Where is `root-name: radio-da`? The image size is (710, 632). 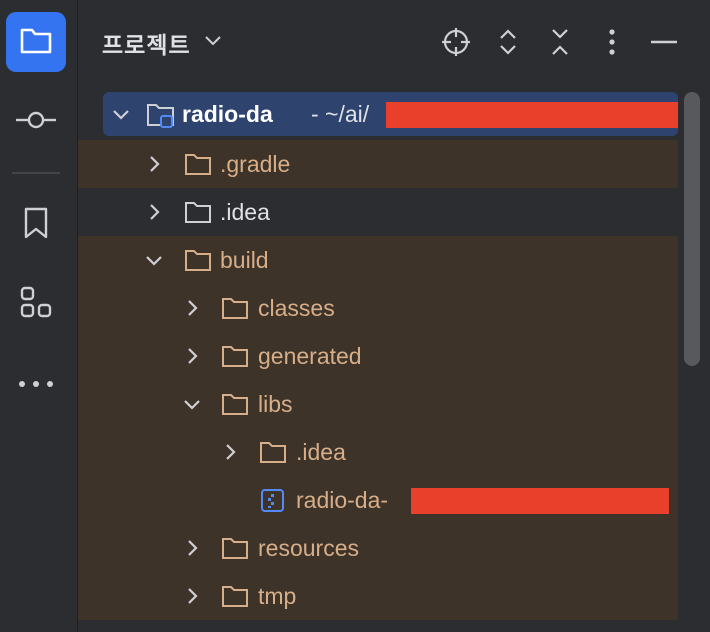
root-name: radio-da is located at coordinates (227, 114).